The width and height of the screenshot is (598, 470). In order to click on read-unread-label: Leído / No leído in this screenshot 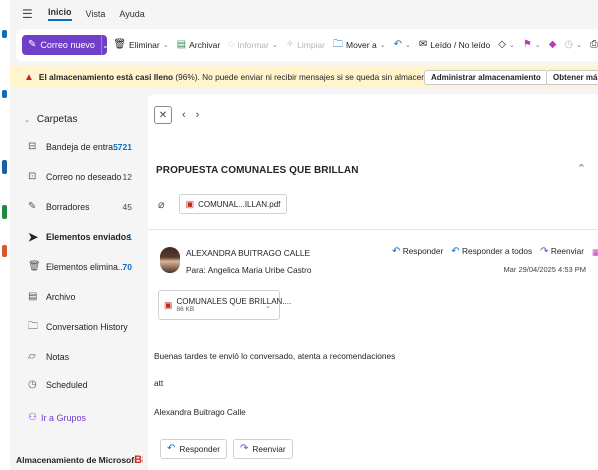, I will do `click(460, 45)`.